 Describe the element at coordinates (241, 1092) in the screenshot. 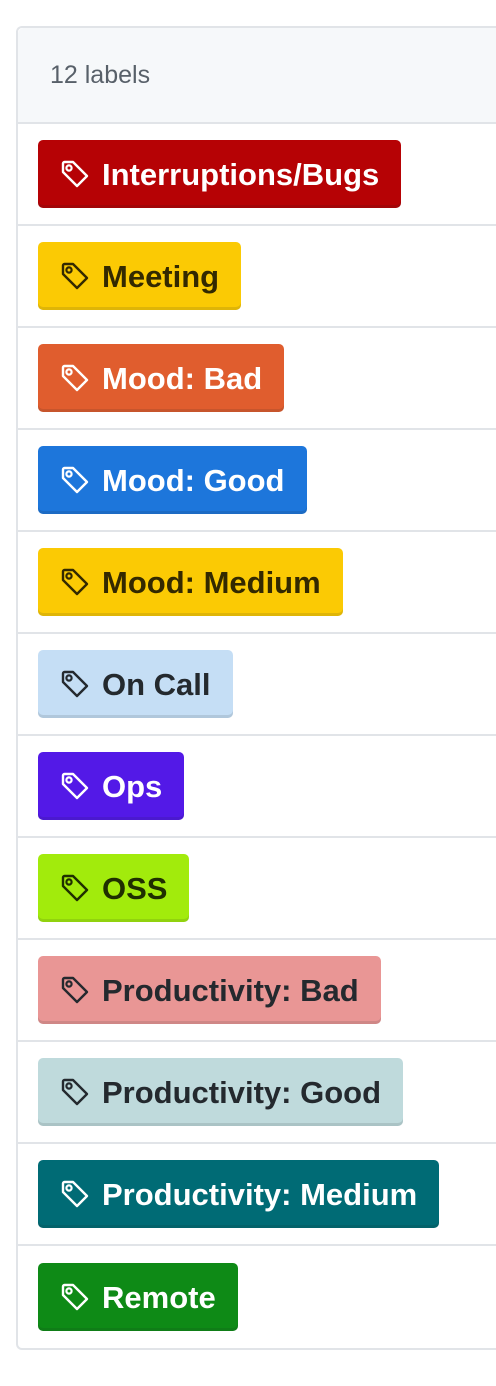

I see `label-name: Productivity: Good` at that location.